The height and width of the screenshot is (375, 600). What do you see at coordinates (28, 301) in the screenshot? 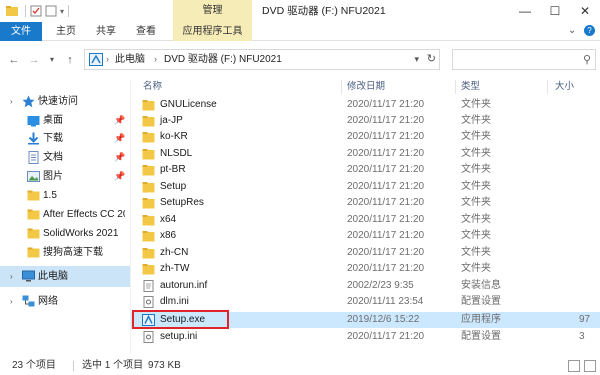
I see `network-icon` at bounding box center [28, 301].